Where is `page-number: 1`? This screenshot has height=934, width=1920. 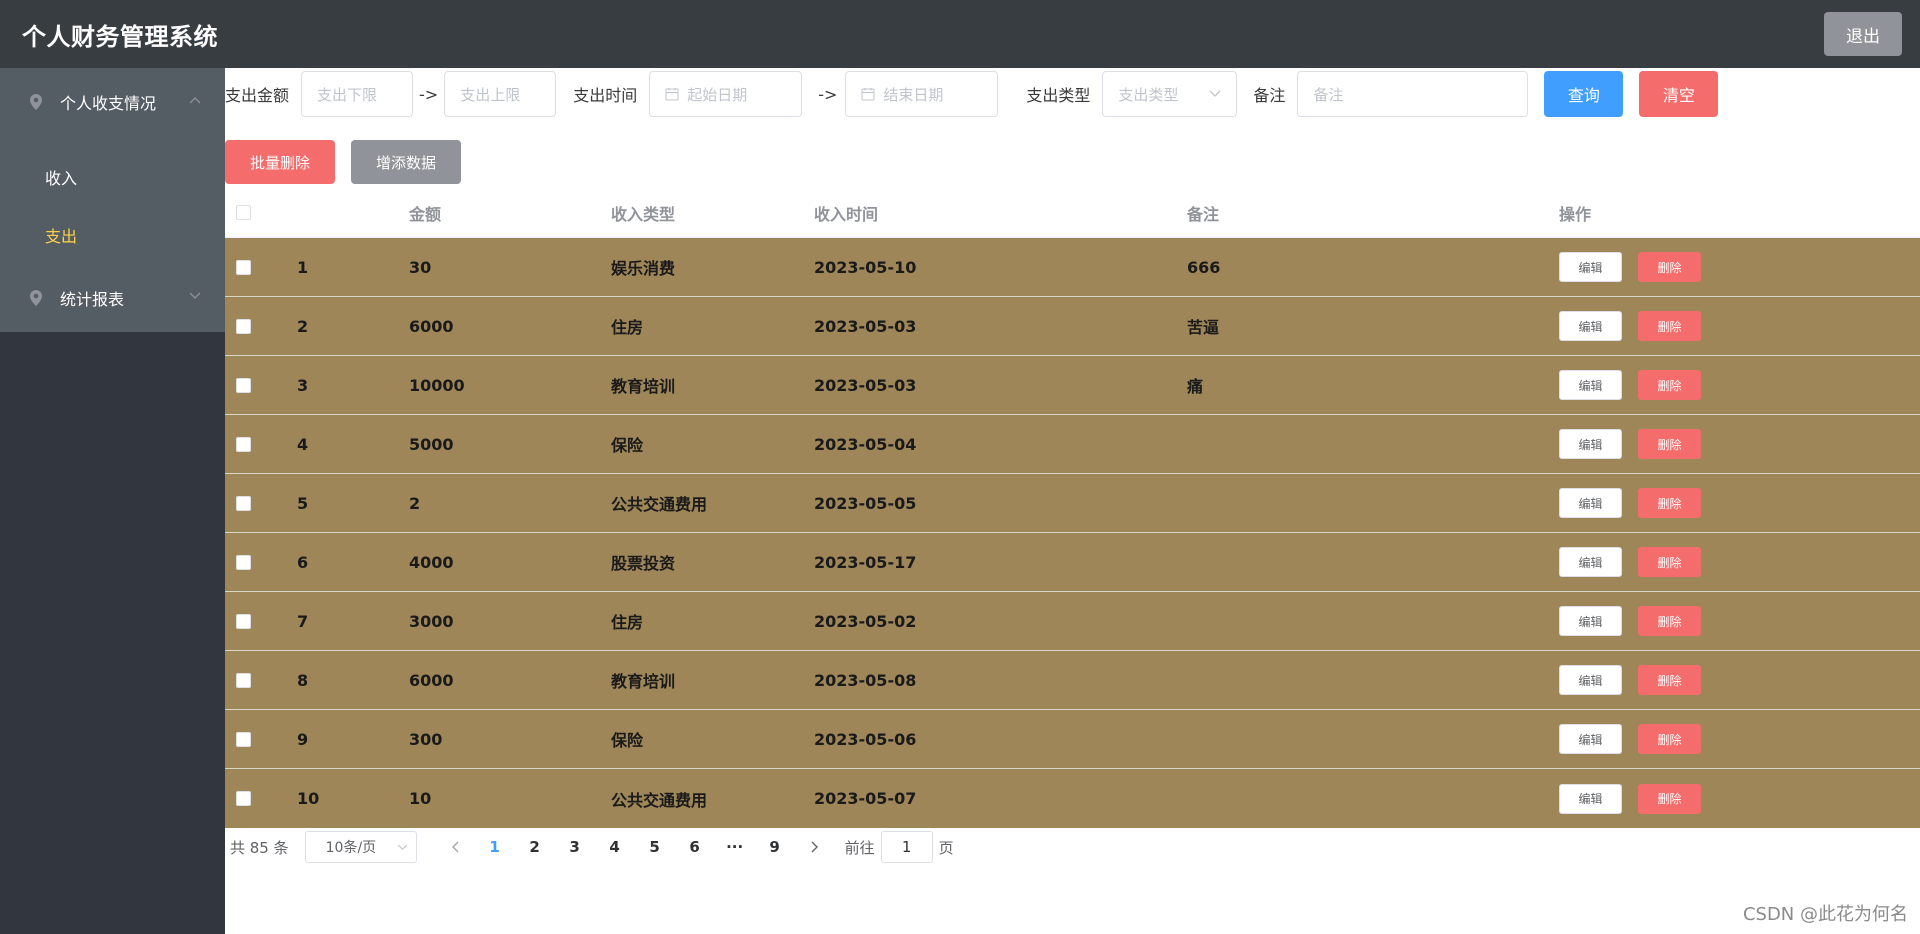
page-number: 1 is located at coordinates (495, 847).